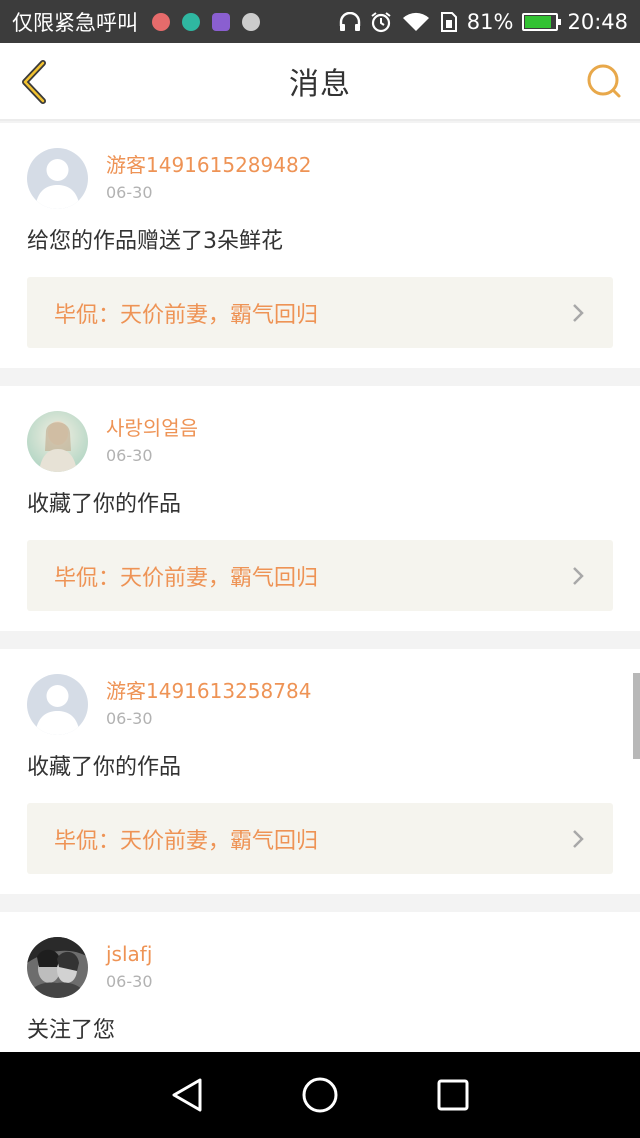 This screenshot has height=1138, width=640. What do you see at coordinates (597, 21) in the screenshot?
I see `clock-time: 20:48` at bounding box center [597, 21].